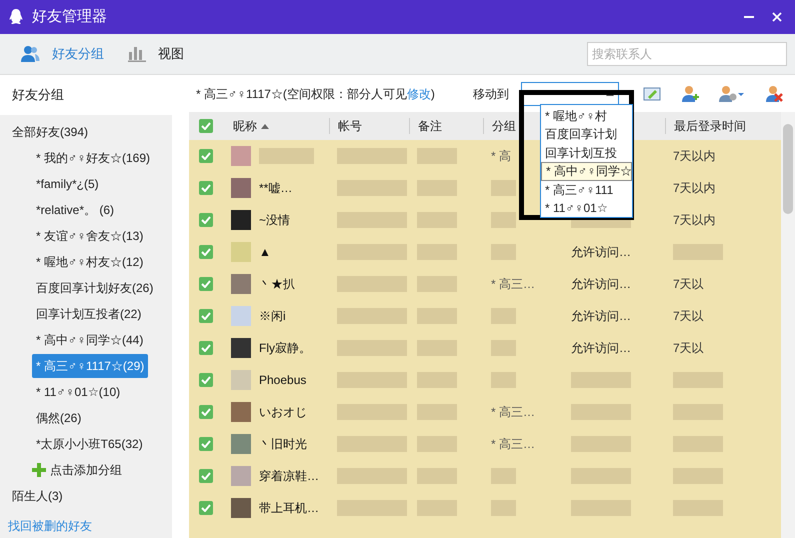 This screenshot has width=795, height=538. Describe the element at coordinates (586, 116) in the screenshot. I see `dropdown-option: * 喔地♂♀村` at that location.